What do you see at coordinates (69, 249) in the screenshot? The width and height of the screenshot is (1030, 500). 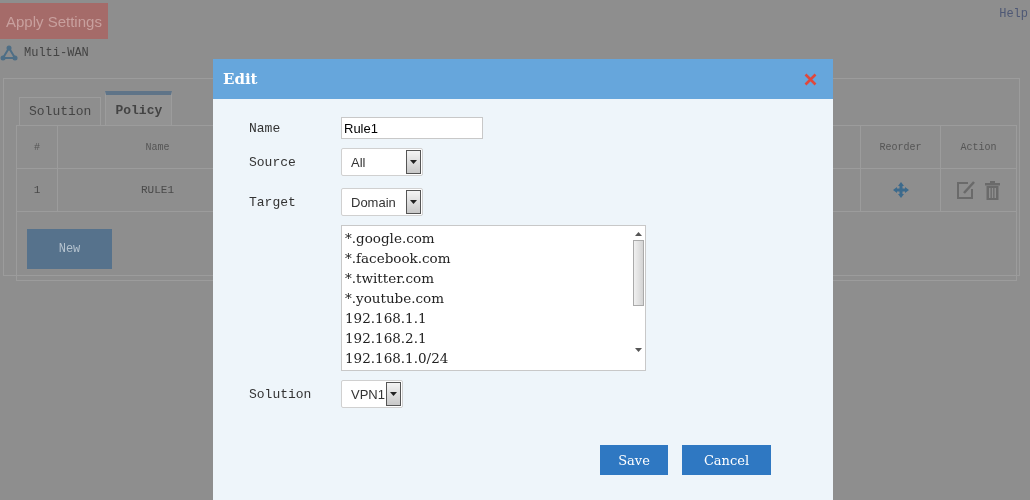 I see `new-button: New` at bounding box center [69, 249].